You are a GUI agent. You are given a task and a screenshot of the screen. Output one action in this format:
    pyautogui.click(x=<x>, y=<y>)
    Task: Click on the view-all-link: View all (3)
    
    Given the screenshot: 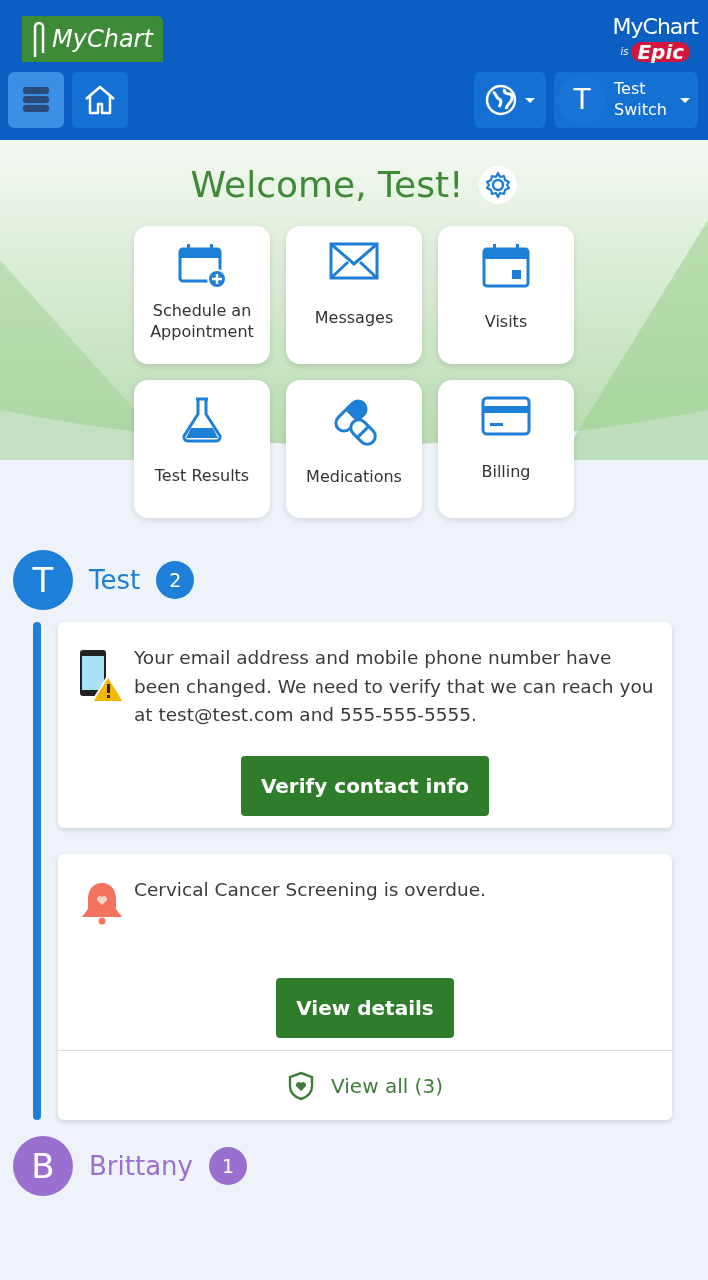 What is the action you would take?
    pyautogui.click(x=365, y=1085)
    